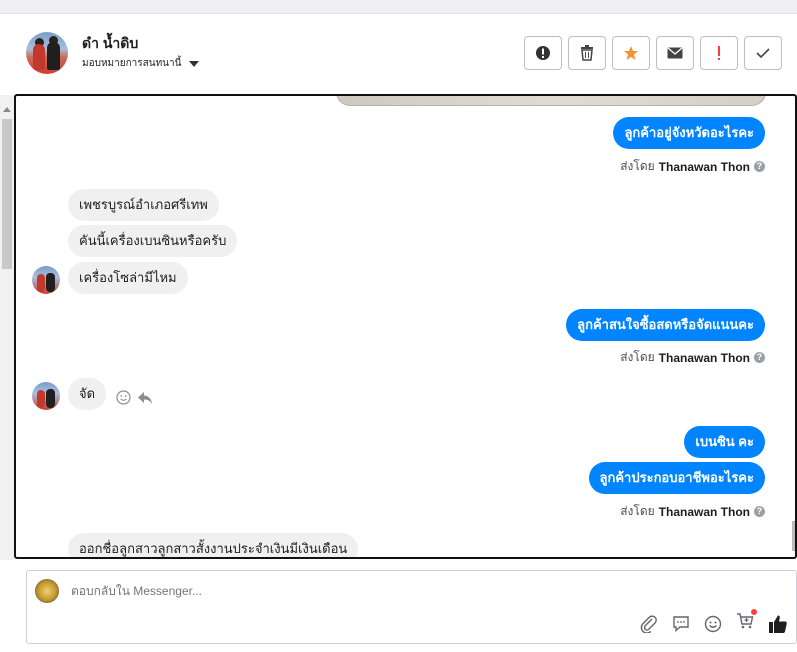  Describe the element at coordinates (47, 591) in the screenshot. I see `page-avatar` at that location.